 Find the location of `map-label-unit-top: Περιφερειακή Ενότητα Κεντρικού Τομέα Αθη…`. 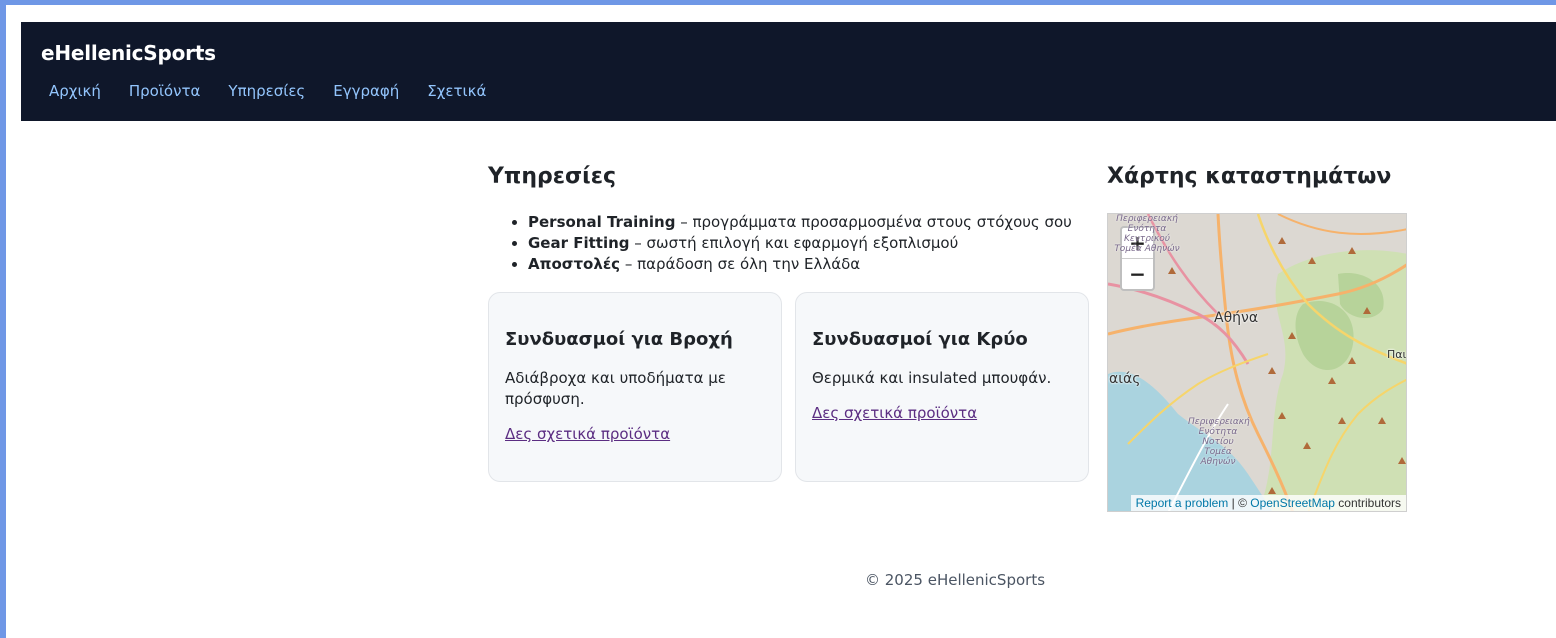

map-label-unit-top: Περιφερειακή Ενότητα Κεντρικού Τομέα Αθη… is located at coordinates (1147, 234).